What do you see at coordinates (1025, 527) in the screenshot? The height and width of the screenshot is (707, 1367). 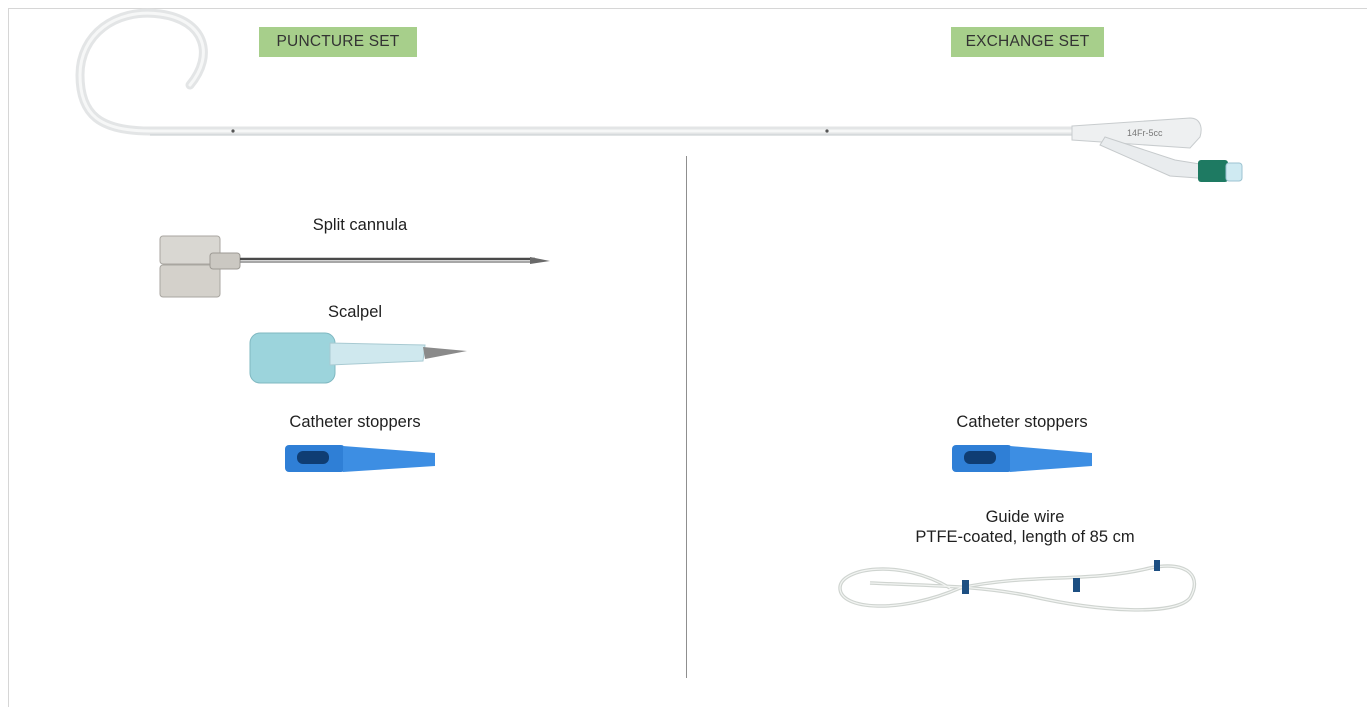 I see `guide-wire-caption: Guide wire PTFE-coated, length of 85 cm` at bounding box center [1025, 527].